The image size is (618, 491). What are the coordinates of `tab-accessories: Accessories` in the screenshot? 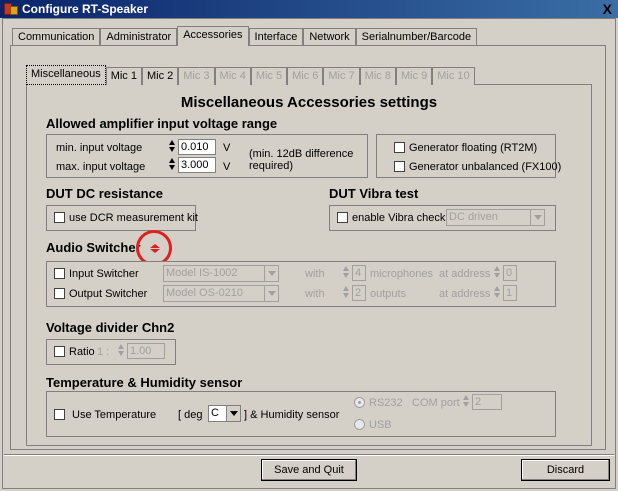 It's located at (213, 36).